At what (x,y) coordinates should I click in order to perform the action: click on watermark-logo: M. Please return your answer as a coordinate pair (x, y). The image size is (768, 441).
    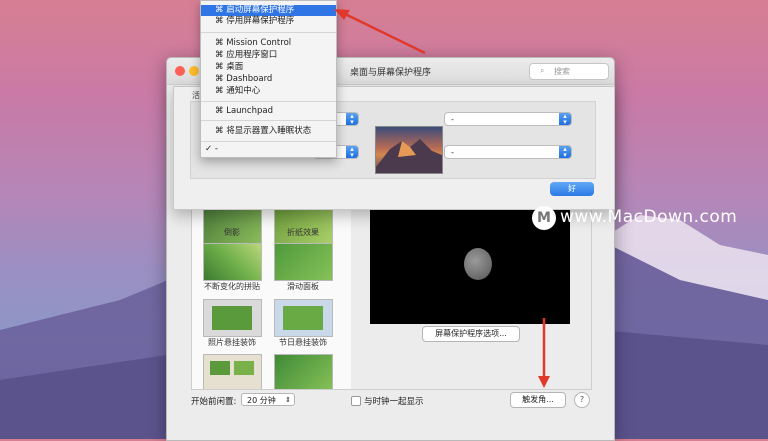
    Looking at the image, I should click on (544, 218).